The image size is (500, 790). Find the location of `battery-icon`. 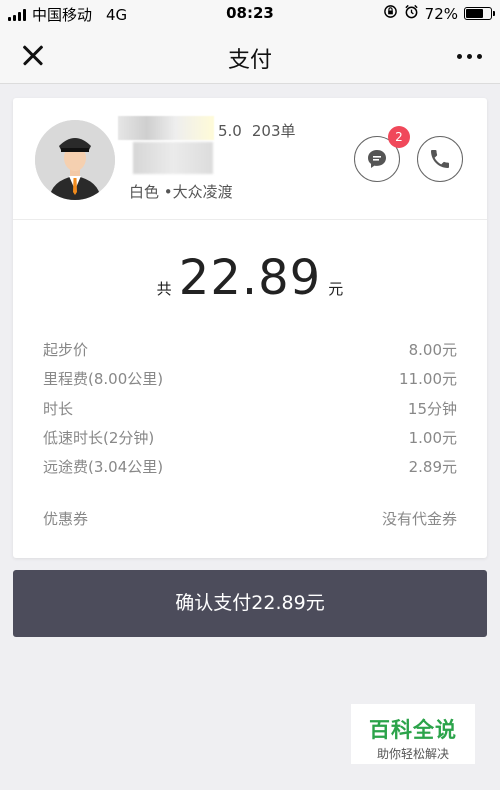

battery-icon is located at coordinates (479, 13).